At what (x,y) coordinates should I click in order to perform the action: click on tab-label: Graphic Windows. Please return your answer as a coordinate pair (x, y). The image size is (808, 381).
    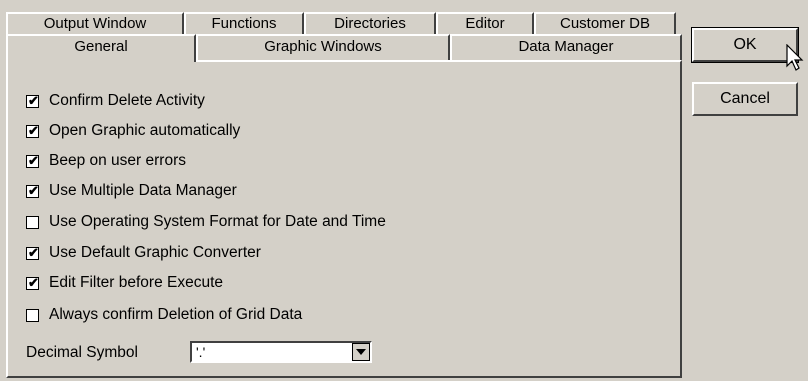
    Looking at the image, I should click on (323, 46).